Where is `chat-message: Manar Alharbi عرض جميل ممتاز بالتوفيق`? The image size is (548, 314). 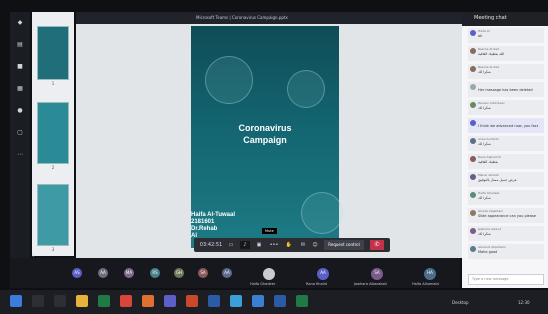 chat-message: Manar Alharbi عرض جميل ممتاز بالتوفيق is located at coordinates (506, 179).